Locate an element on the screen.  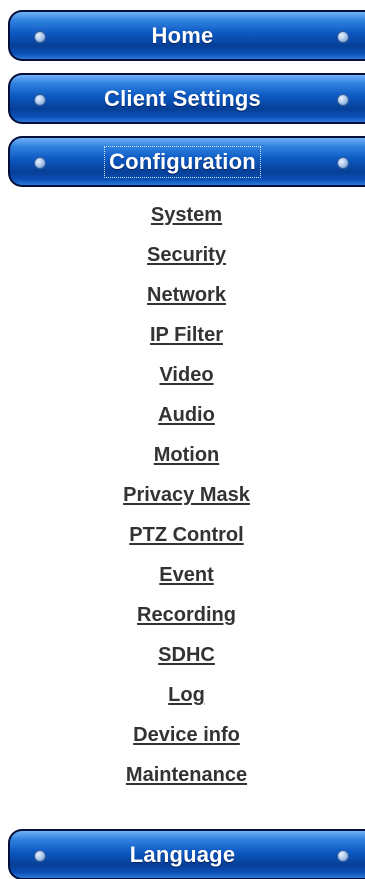
submenu-link-device-info: Device info is located at coordinates (182, 735).